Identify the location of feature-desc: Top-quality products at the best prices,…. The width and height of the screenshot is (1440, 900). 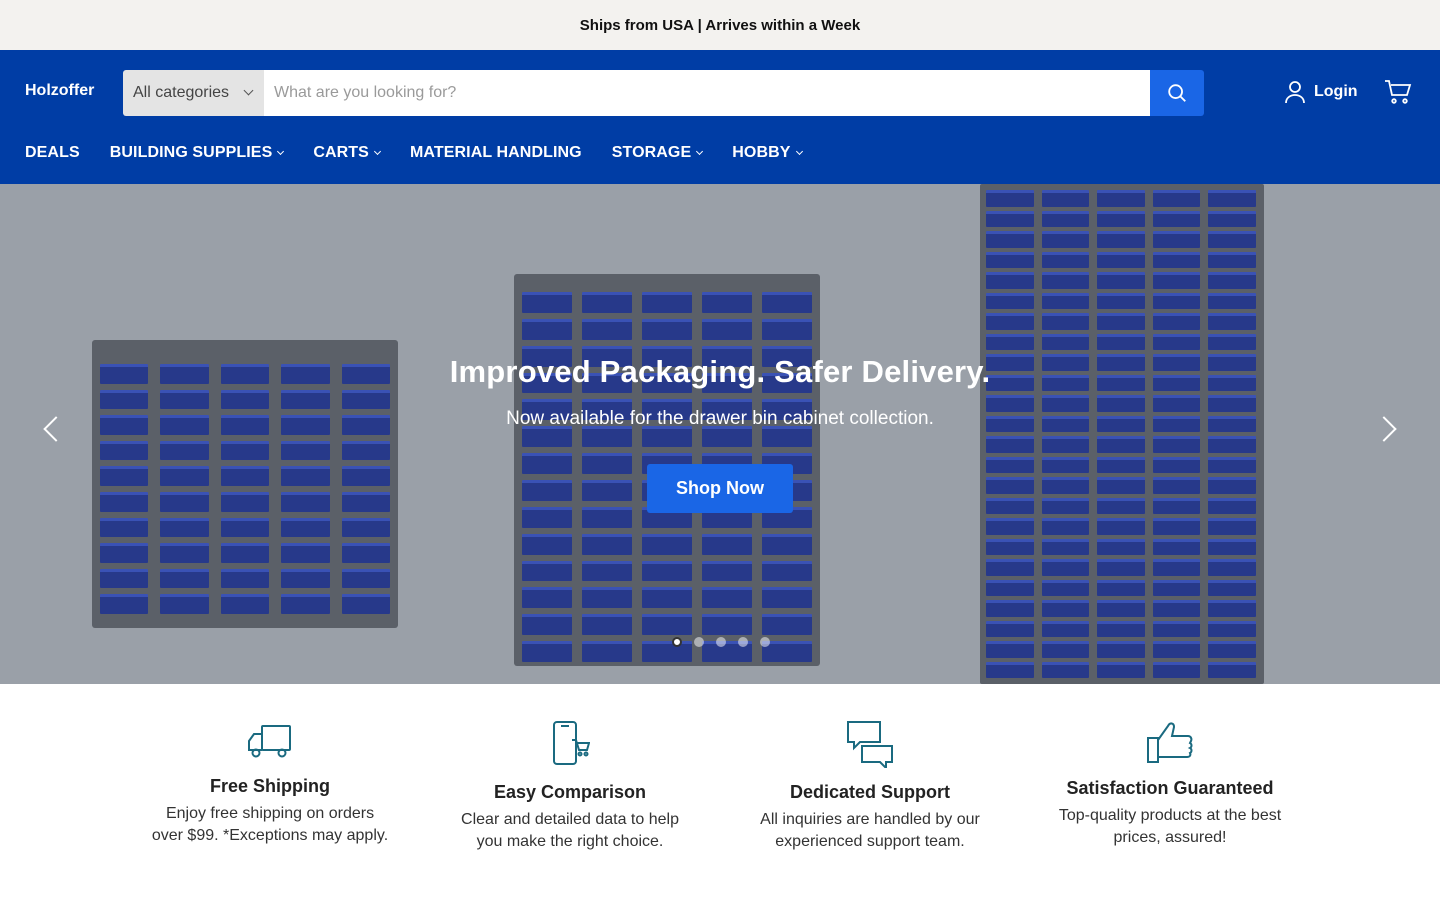
(1170, 826).